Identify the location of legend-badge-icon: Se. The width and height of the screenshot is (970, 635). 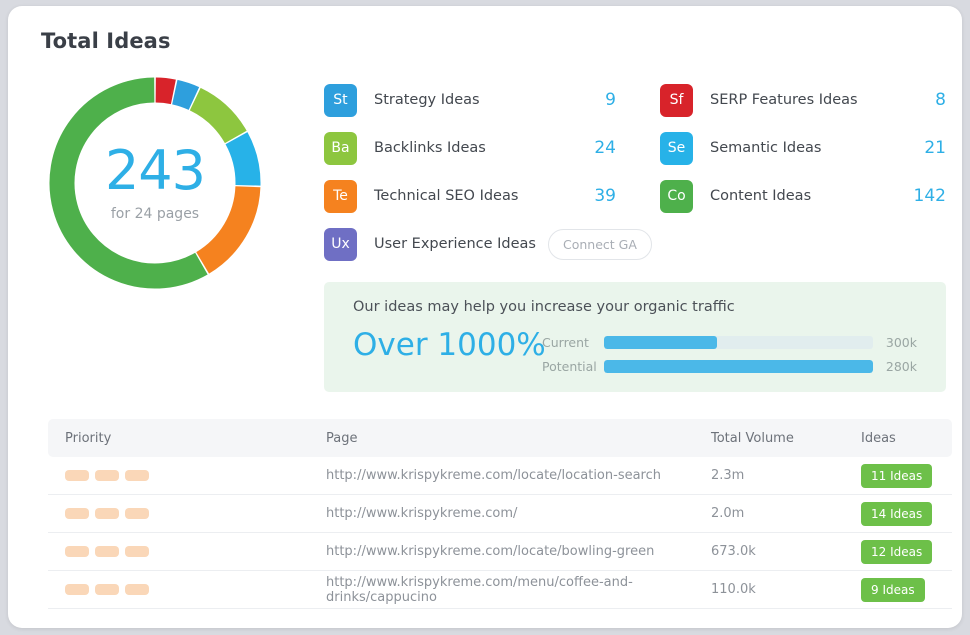
(676, 148).